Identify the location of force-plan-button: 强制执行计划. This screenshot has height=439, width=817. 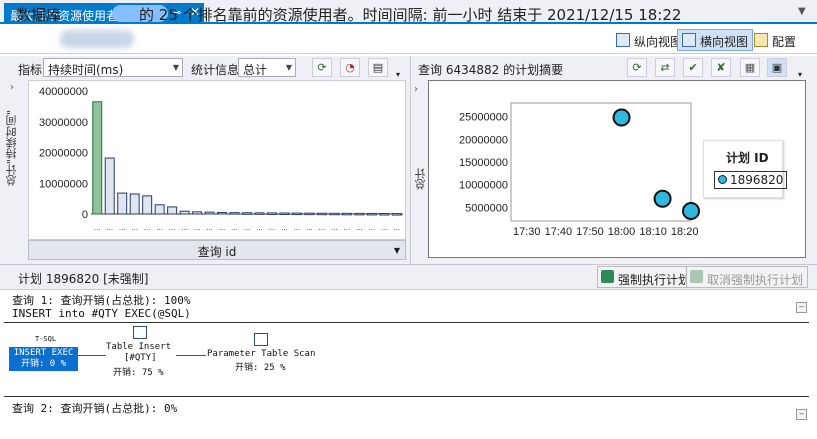
(646, 277).